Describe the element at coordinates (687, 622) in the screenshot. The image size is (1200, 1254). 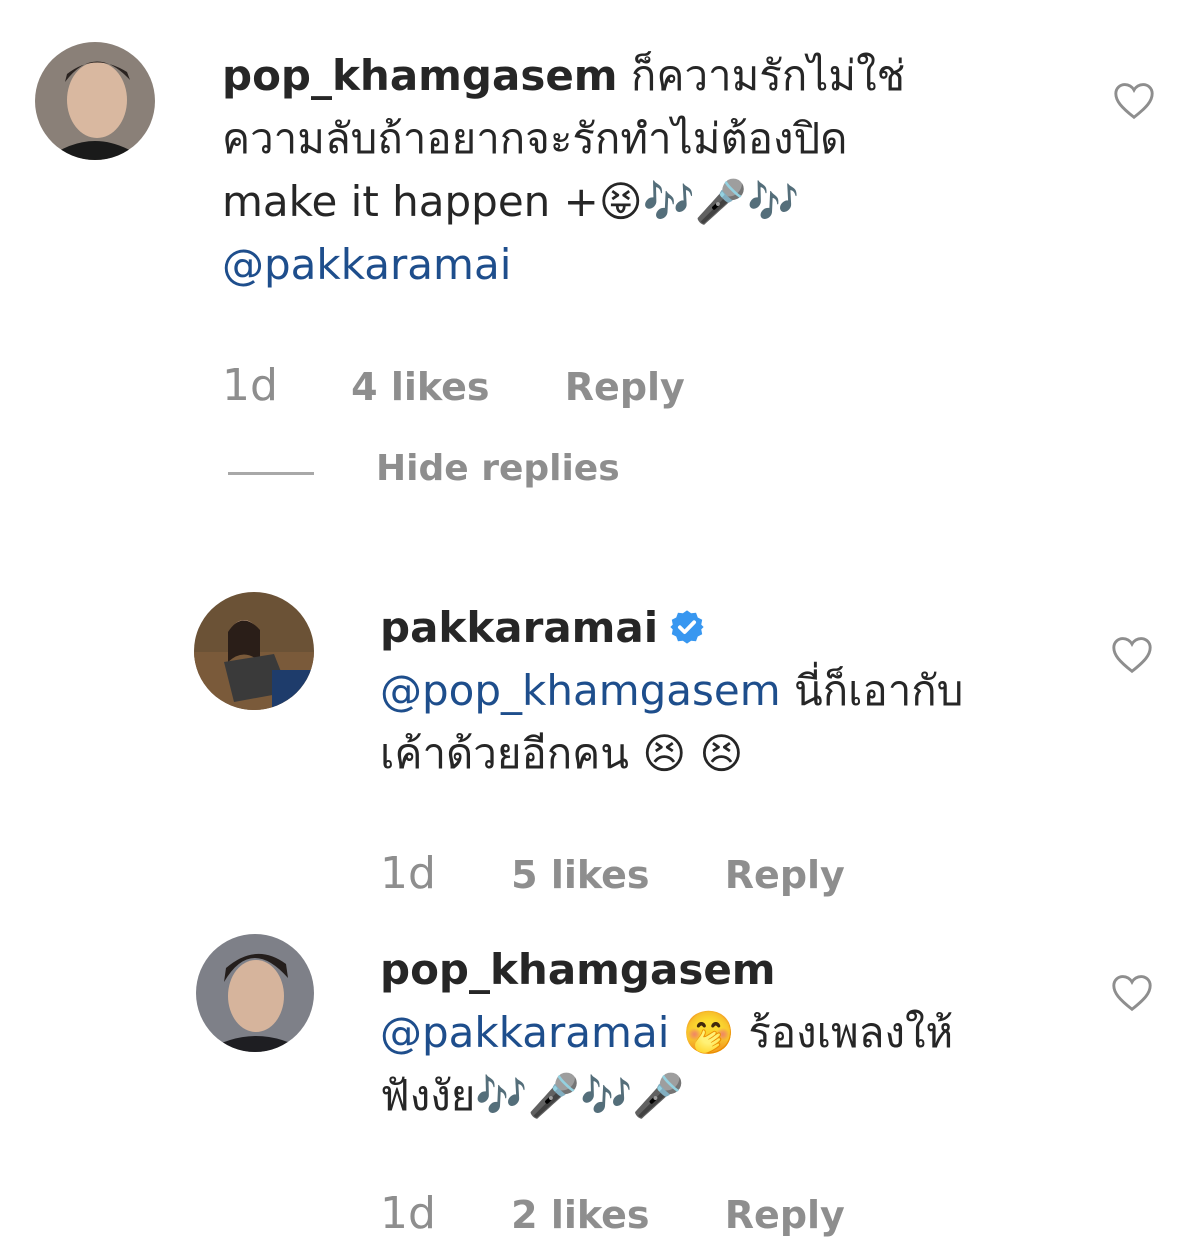
I see `verified-badge-icon` at that location.